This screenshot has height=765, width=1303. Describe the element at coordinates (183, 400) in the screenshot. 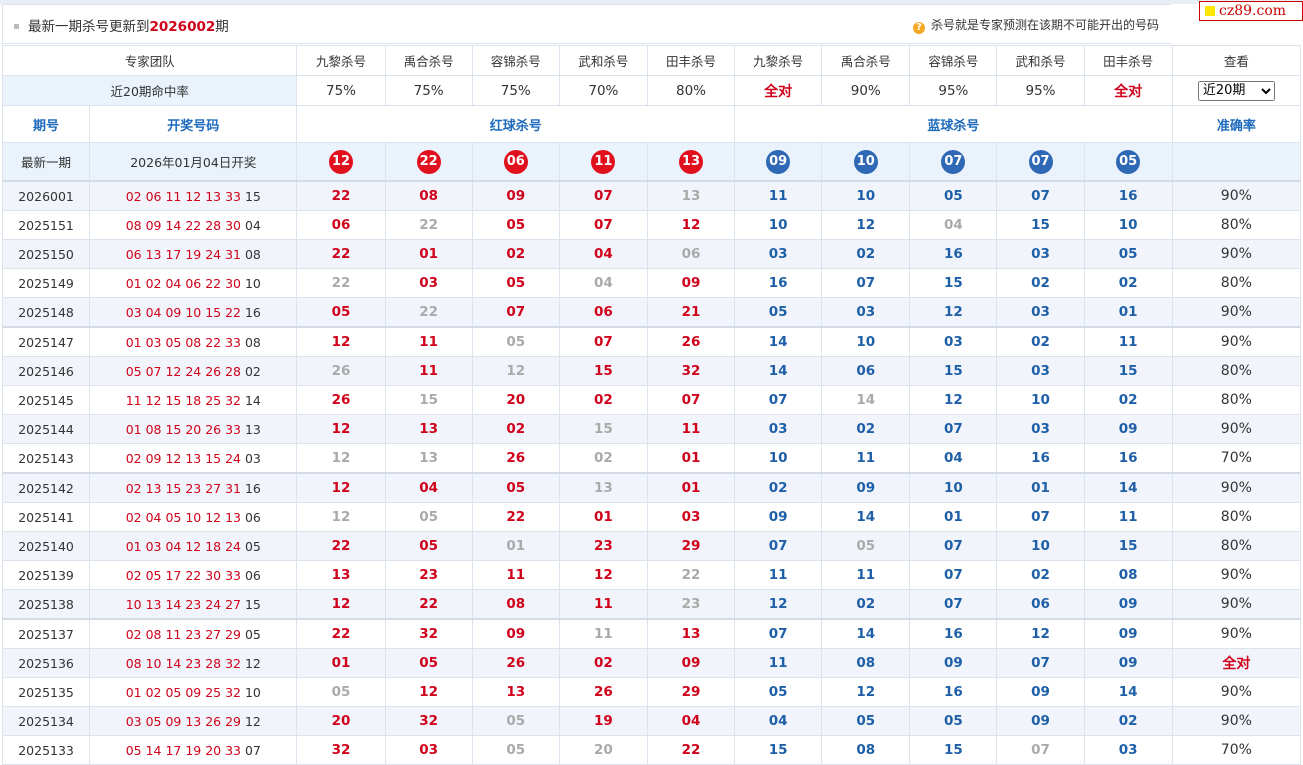

I see `draw-red-numbers: 11 12 15 18 25 32` at that location.